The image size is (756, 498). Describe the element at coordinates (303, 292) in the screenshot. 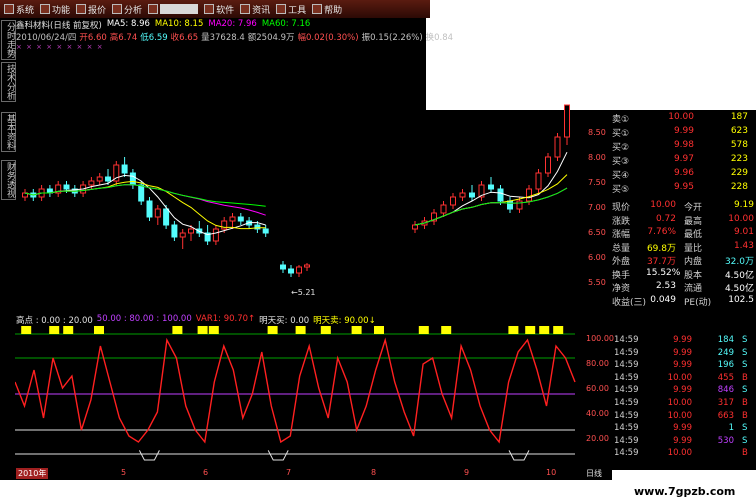

I see `low-price-label: ←5.21` at that location.